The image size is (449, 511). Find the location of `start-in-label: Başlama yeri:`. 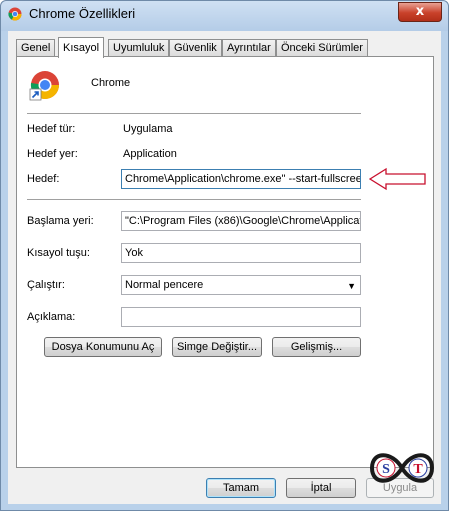

start-in-label: Başlama yeri: is located at coordinates (60, 221).